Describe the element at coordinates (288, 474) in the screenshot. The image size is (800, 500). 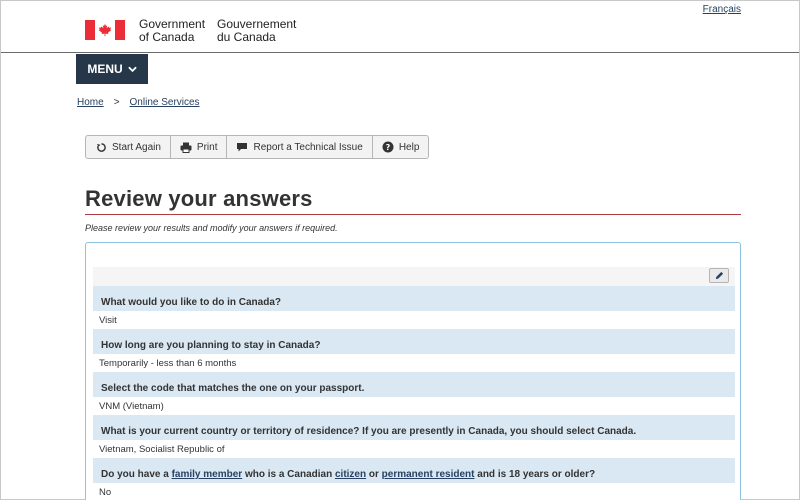
I see `question-text-part: who is a Canadian` at that location.